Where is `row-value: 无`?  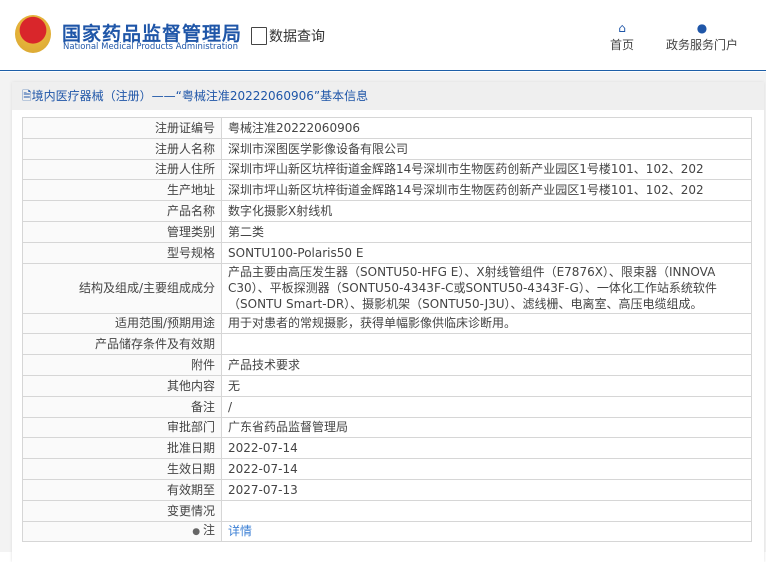
row-value: 无 is located at coordinates (486, 385).